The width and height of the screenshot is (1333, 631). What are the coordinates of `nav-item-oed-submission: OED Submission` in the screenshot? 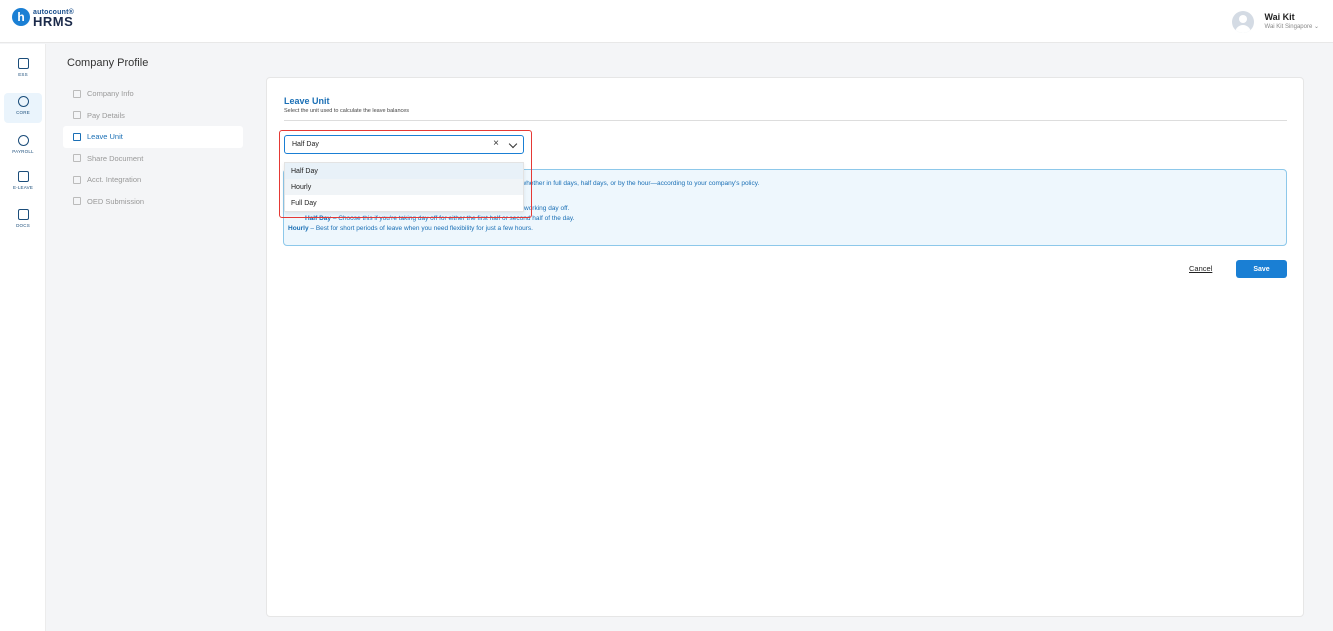 It's located at (153, 202).